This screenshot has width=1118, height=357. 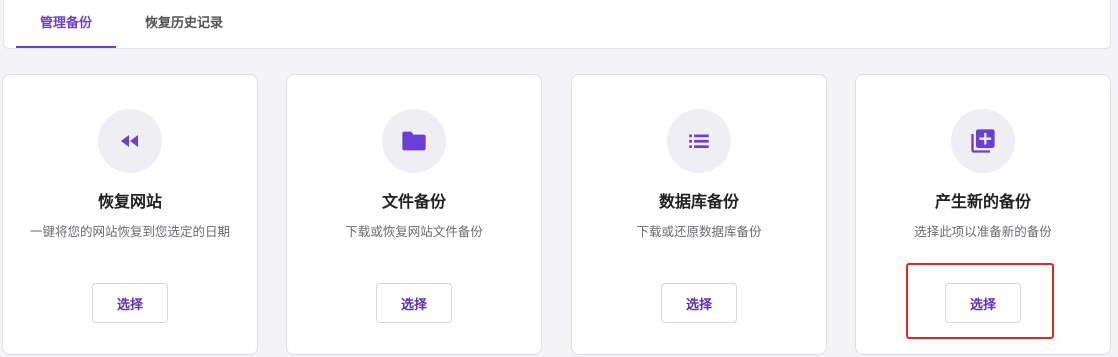 I want to click on card-title: 文件备份, so click(x=413, y=201).